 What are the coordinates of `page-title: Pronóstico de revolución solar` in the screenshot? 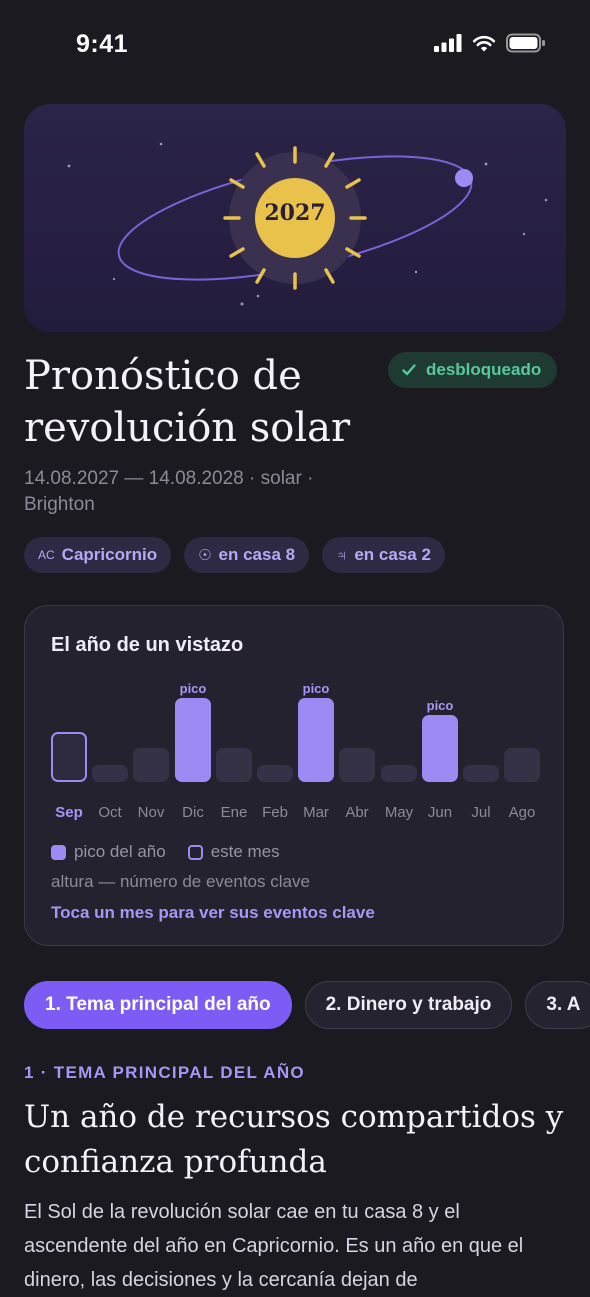 It's located at (187, 402).